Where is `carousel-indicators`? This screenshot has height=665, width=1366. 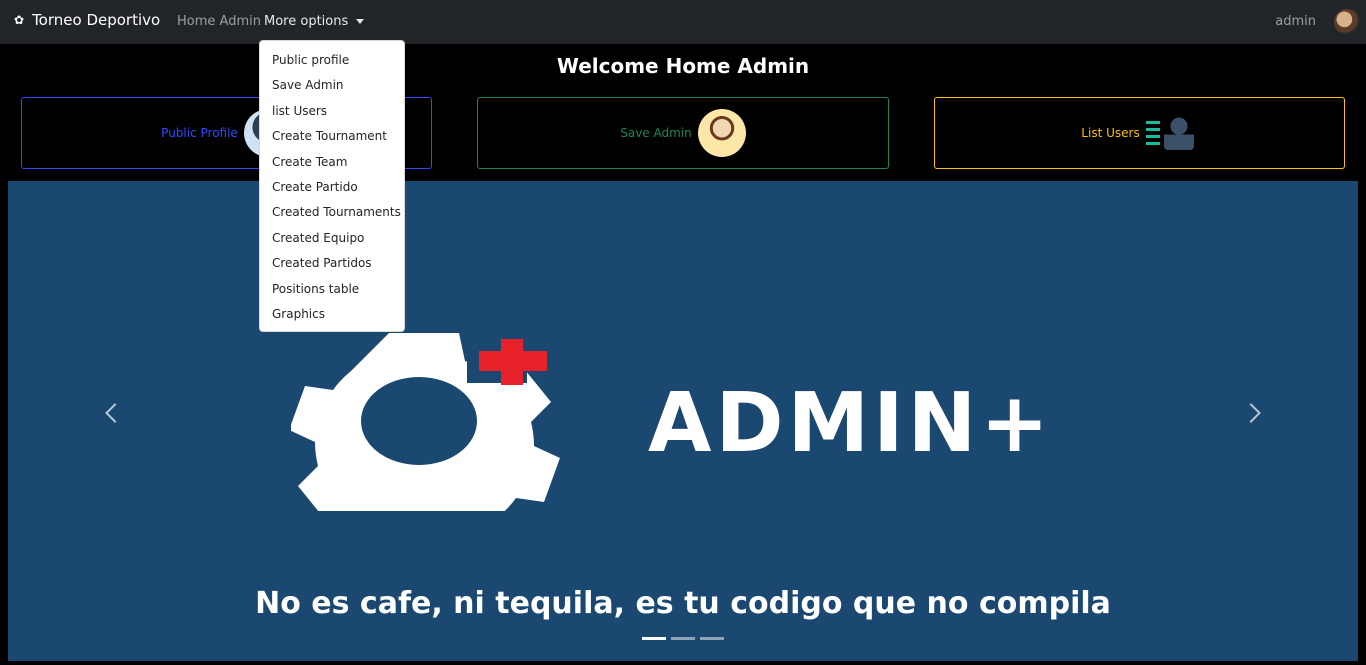
carousel-indicators is located at coordinates (683, 638).